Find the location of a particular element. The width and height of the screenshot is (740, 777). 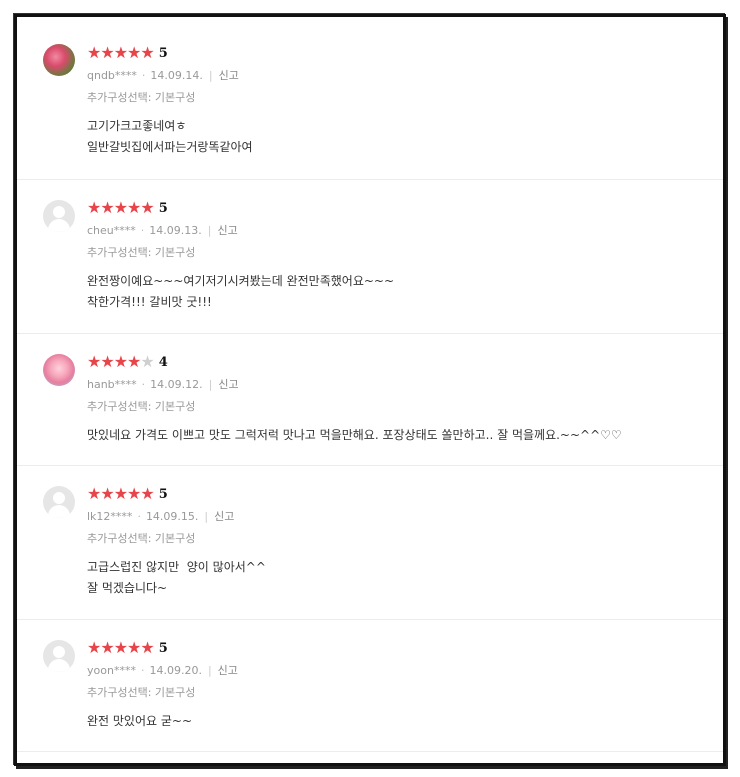

review-line: 완전짱이예요~~~여기저기시켜봤는데 완전만족했어요~~~ is located at coordinates (241, 281).